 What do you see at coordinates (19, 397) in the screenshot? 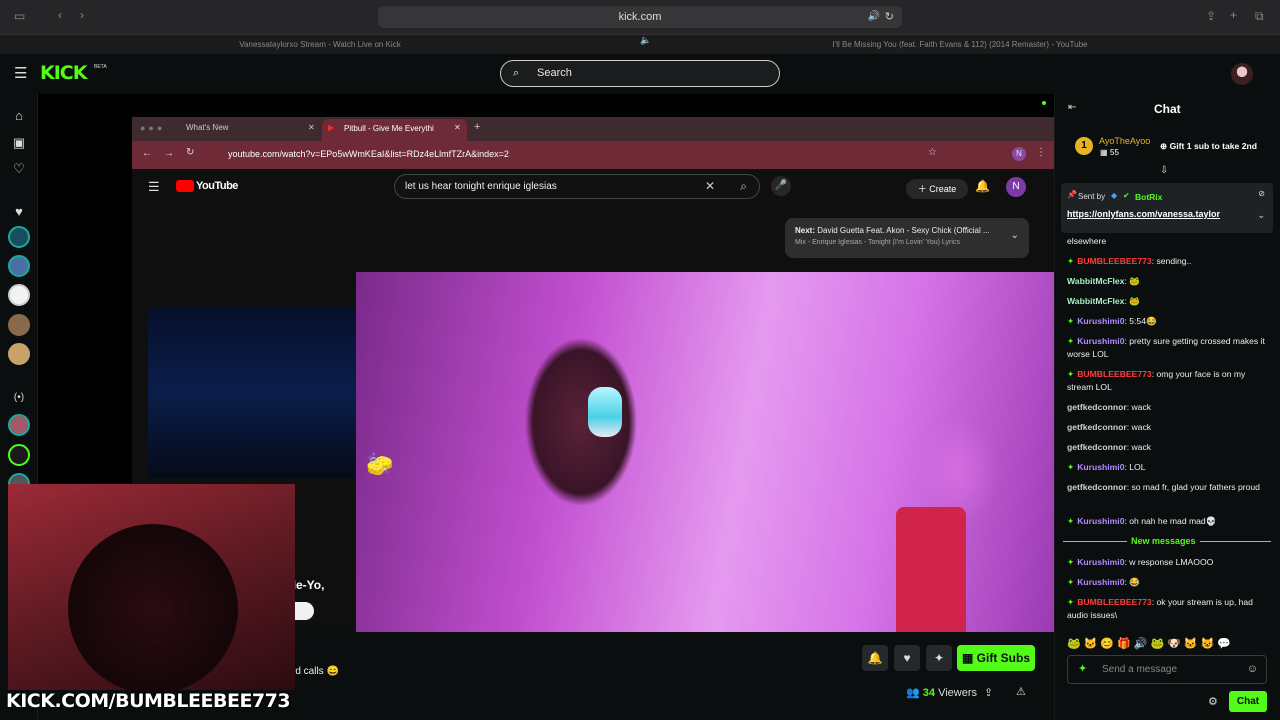
I see `live-icon: (•)` at bounding box center [19, 397].